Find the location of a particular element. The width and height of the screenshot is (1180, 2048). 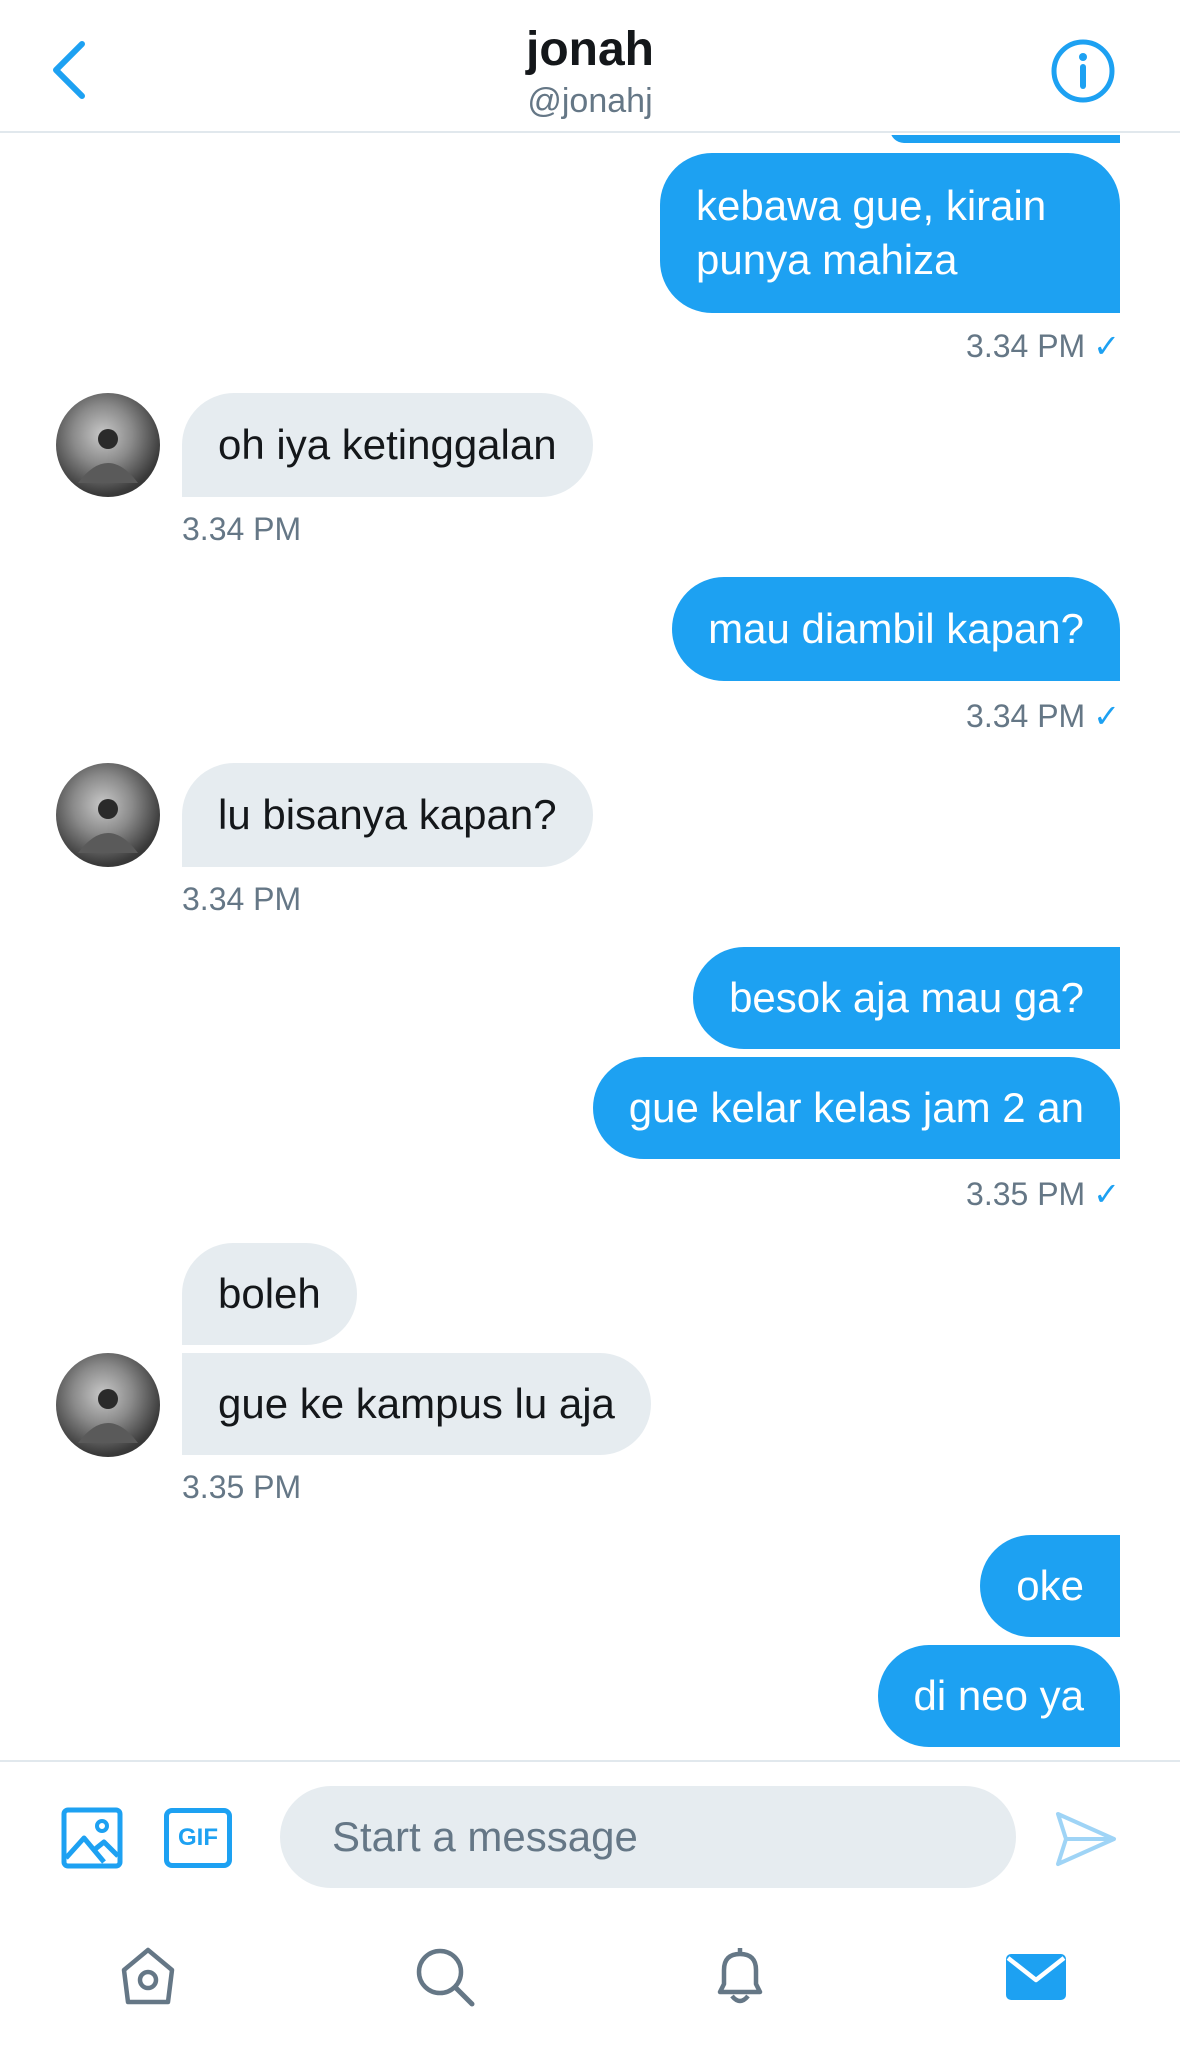

message-bubble-incoming: gue ke kampus lu aja is located at coordinates (416, 1404).